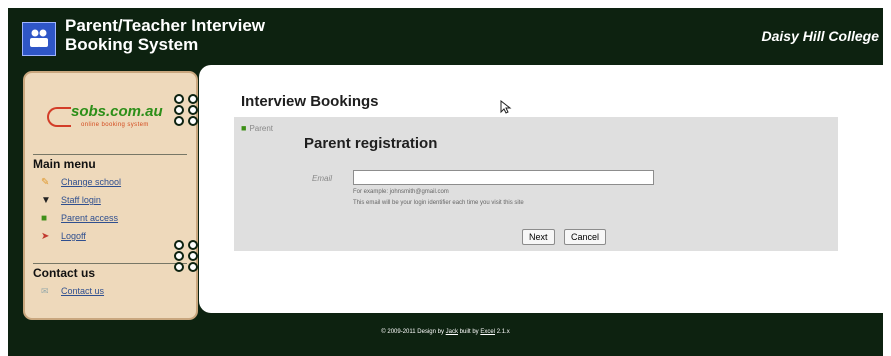 The image size is (891, 356). I want to click on brand-mark, so click(59, 117).